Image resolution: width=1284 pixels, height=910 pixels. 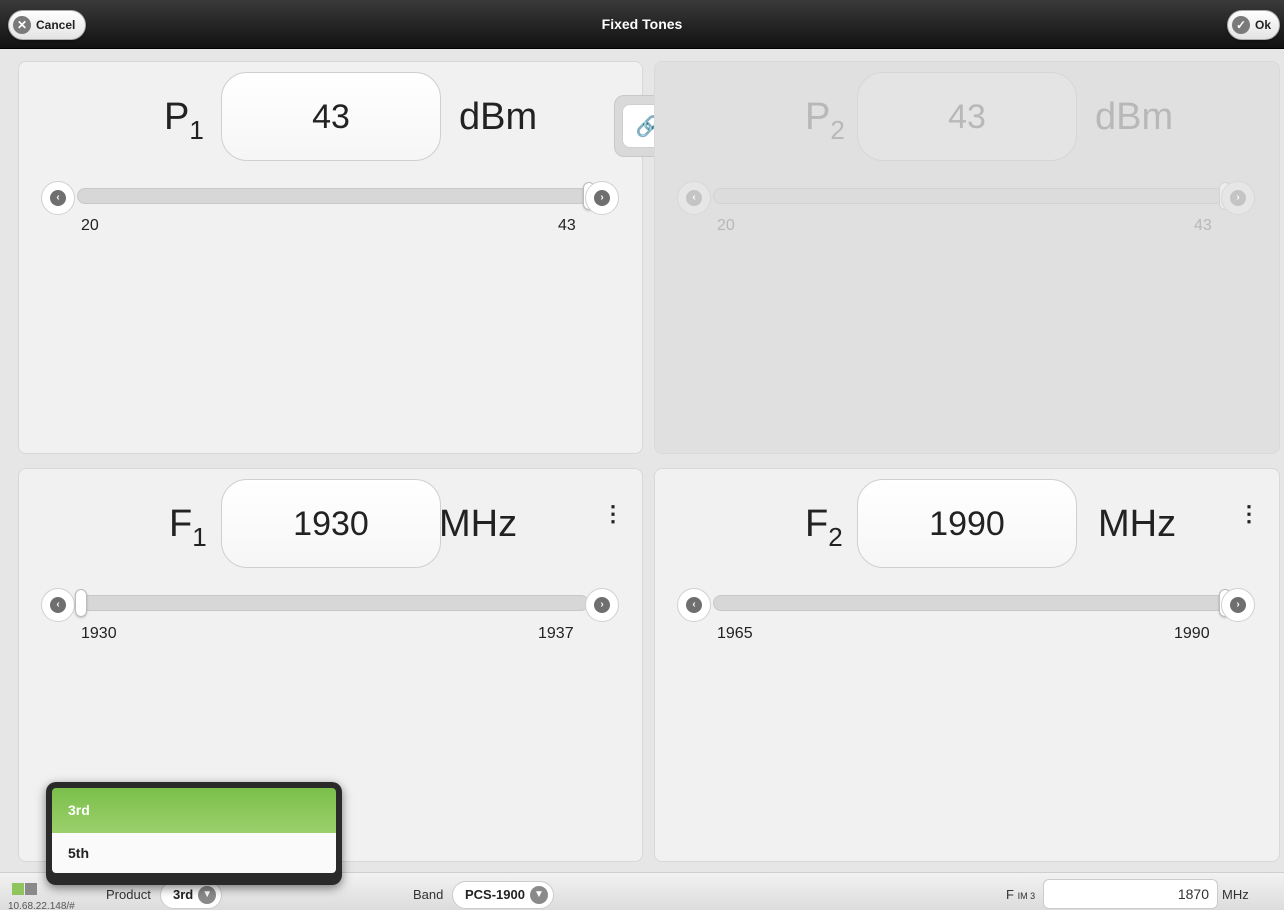 I want to click on f2-increment-button: ›, so click(x=1238, y=605).